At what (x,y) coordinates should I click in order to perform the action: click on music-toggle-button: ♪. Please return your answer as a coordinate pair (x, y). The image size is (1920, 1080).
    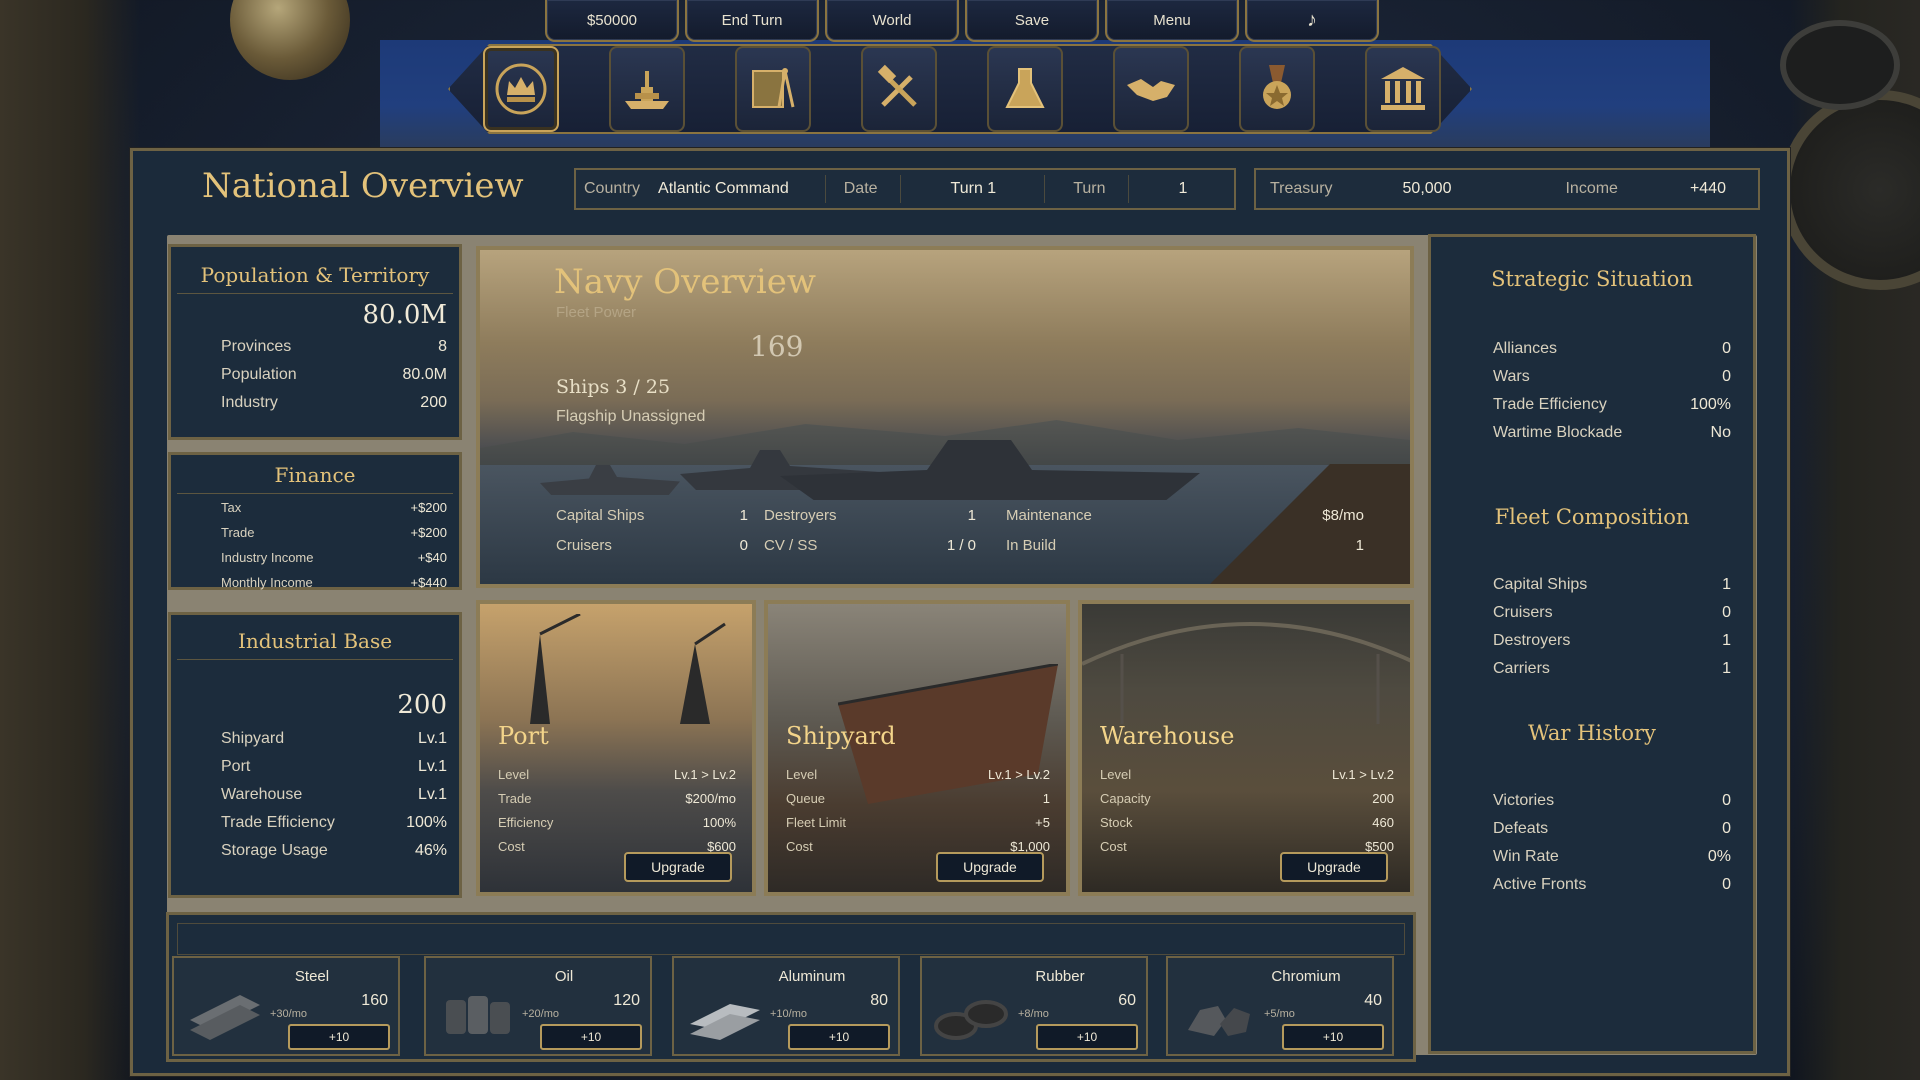
    Looking at the image, I should click on (1312, 21).